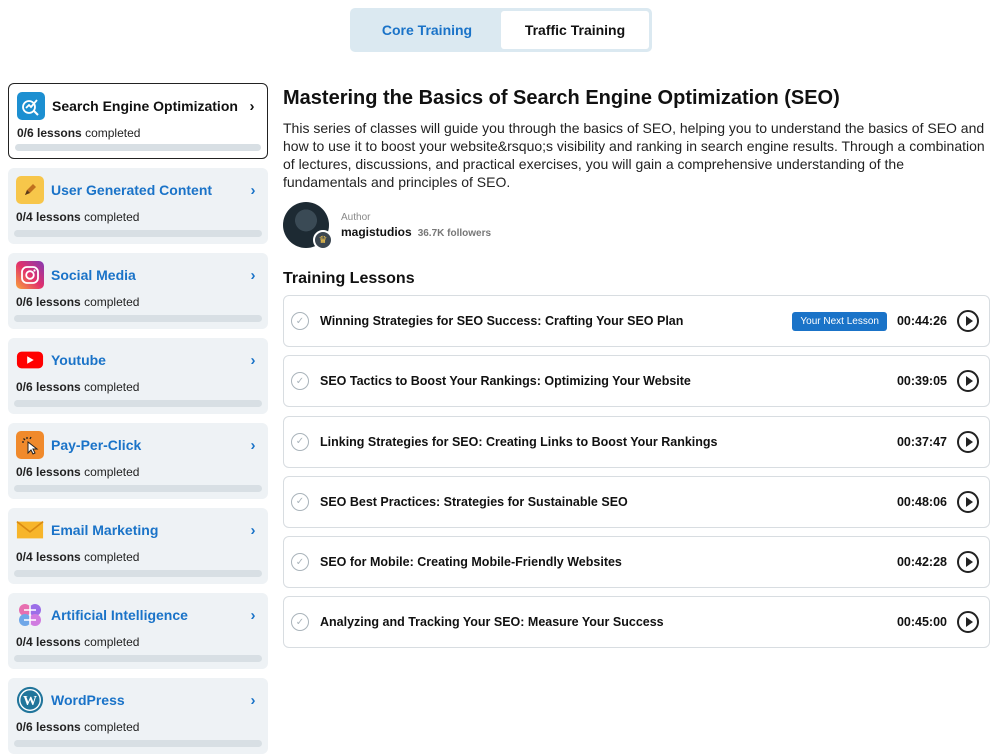  What do you see at coordinates (138, 291) in the screenshot?
I see `course-card-social-media: Social Media › 0/6 lessons completed` at bounding box center [138, 291].